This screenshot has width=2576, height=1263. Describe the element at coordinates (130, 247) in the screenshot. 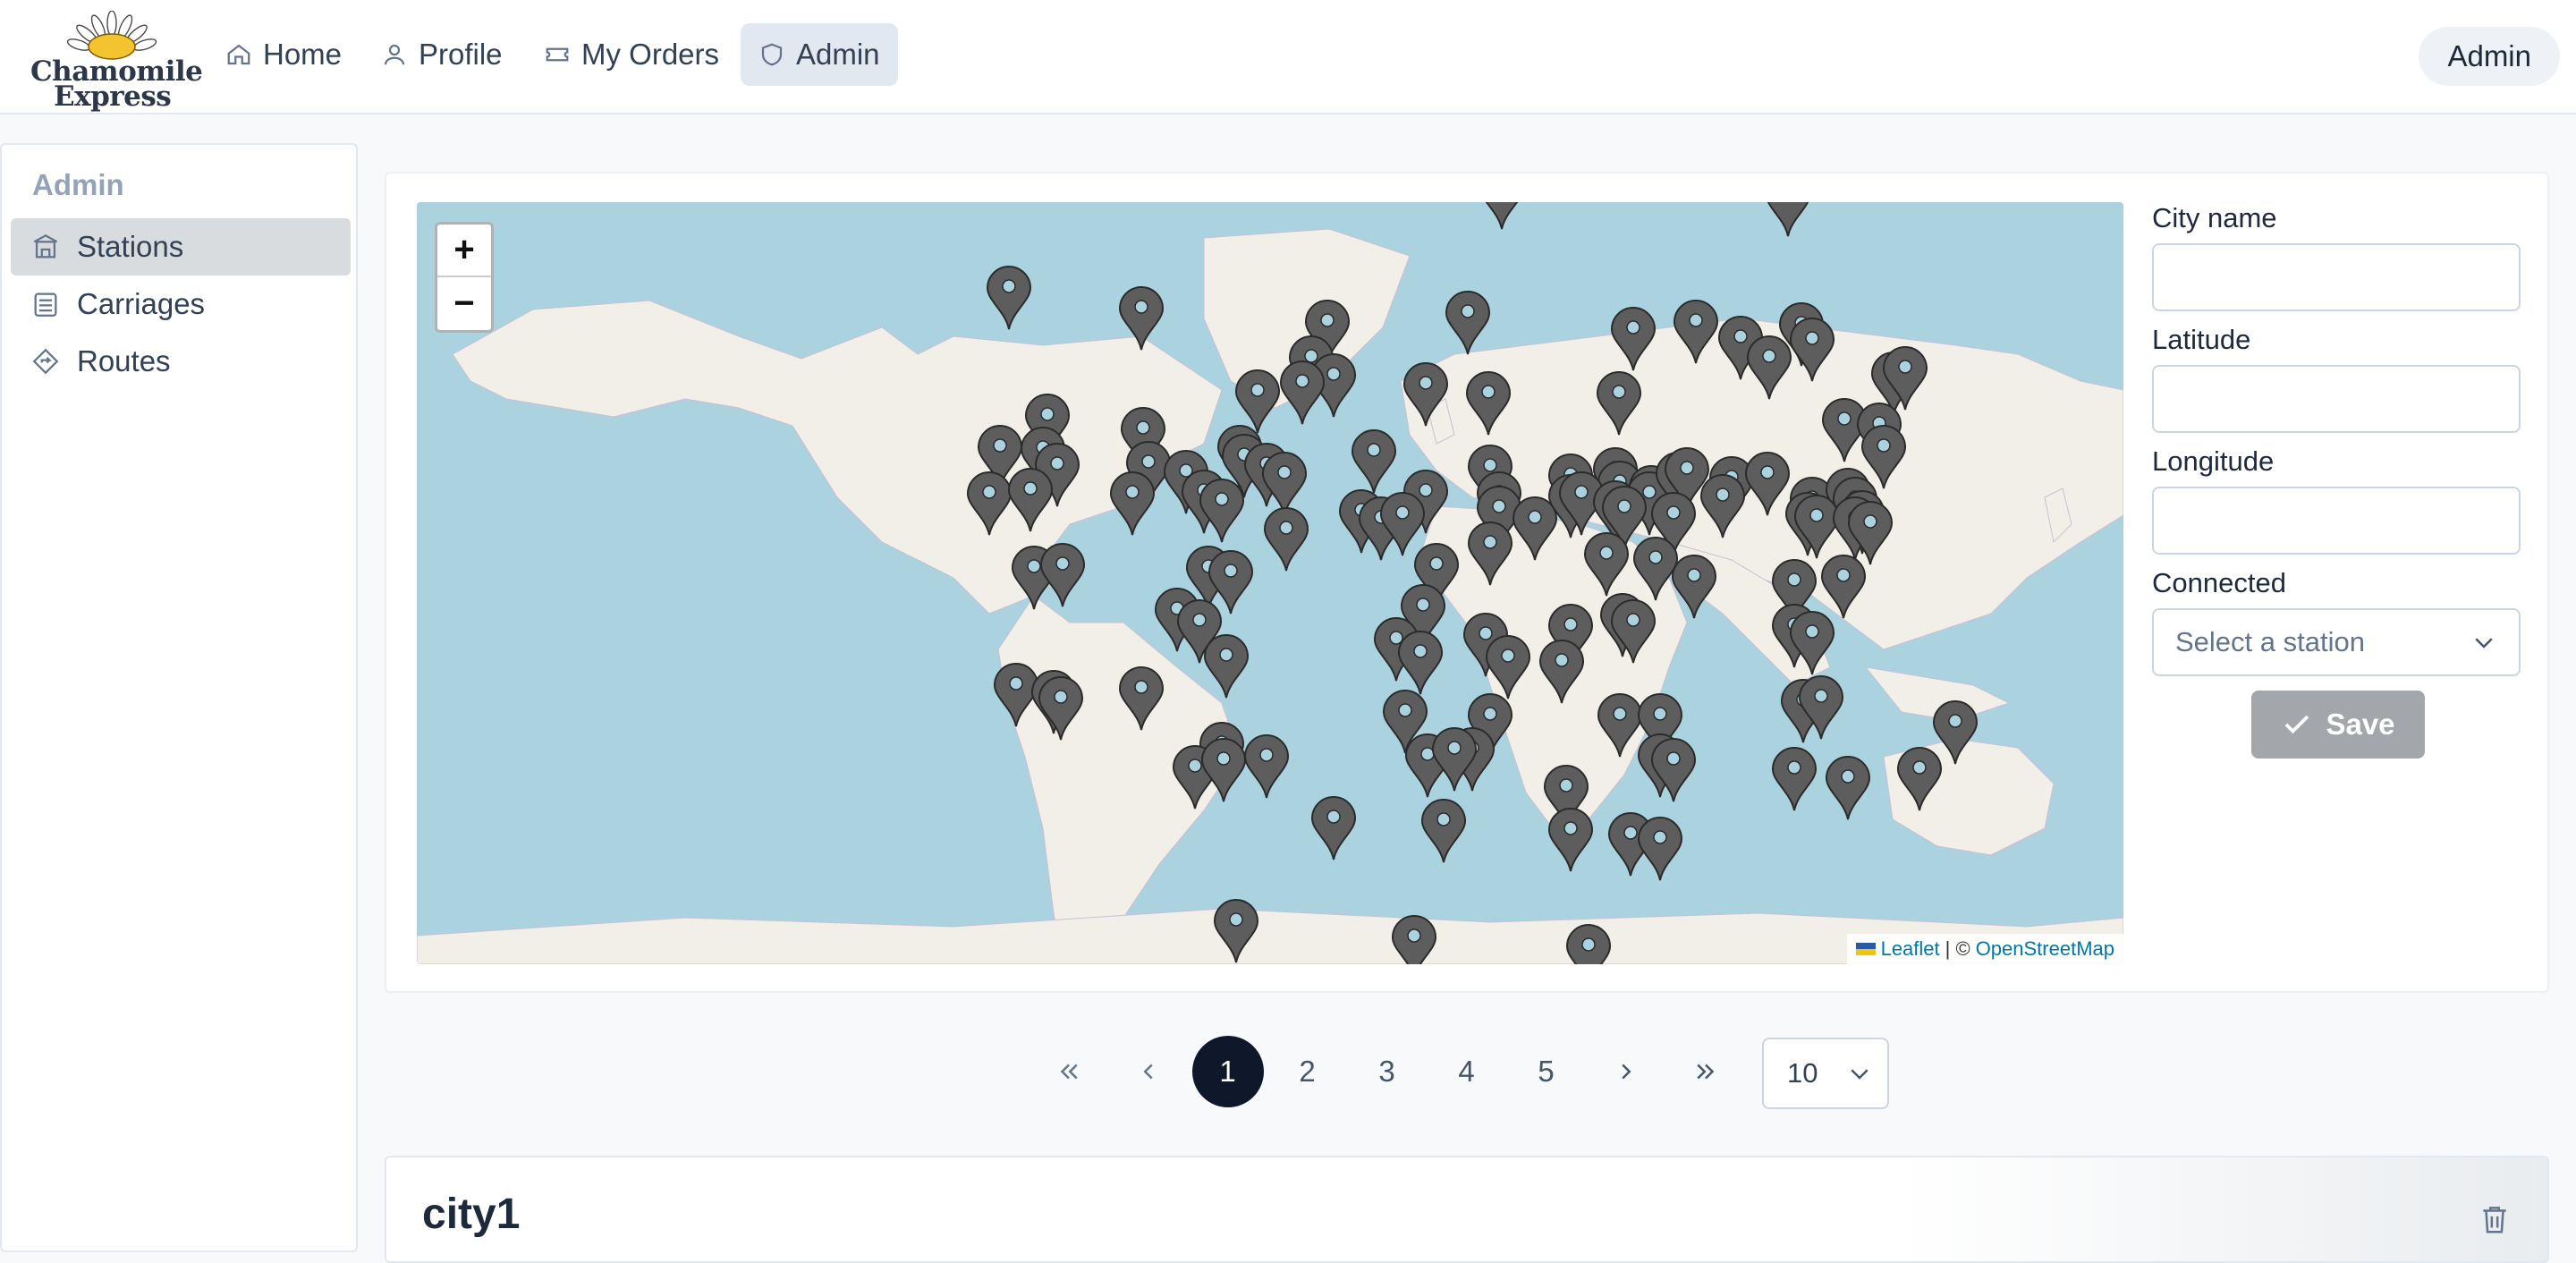

I see `sidebar-item-label: Stations` at that location.